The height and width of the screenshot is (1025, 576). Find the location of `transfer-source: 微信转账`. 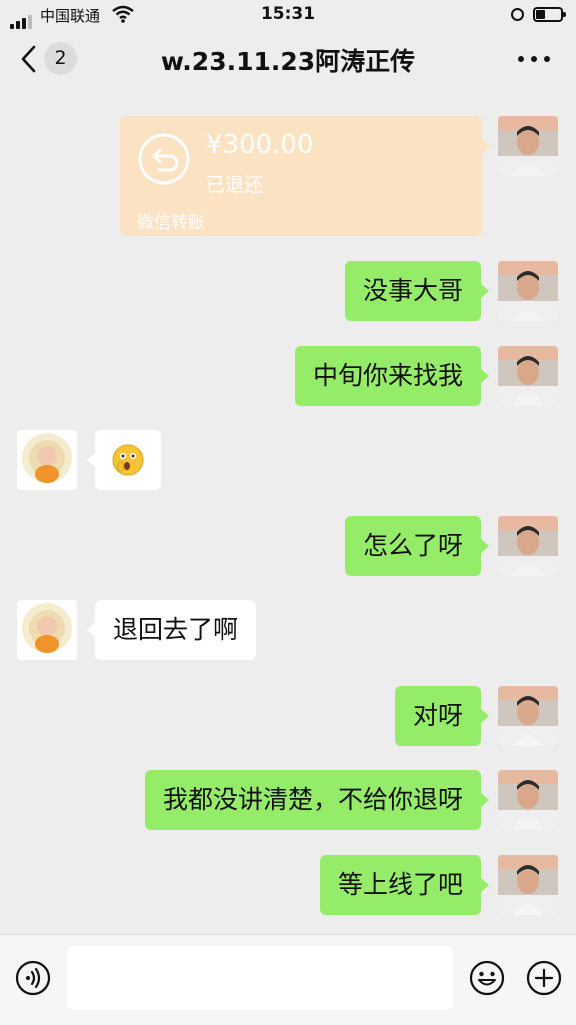

transfer-source: 微信转账 is located at coordinates (171, 223).